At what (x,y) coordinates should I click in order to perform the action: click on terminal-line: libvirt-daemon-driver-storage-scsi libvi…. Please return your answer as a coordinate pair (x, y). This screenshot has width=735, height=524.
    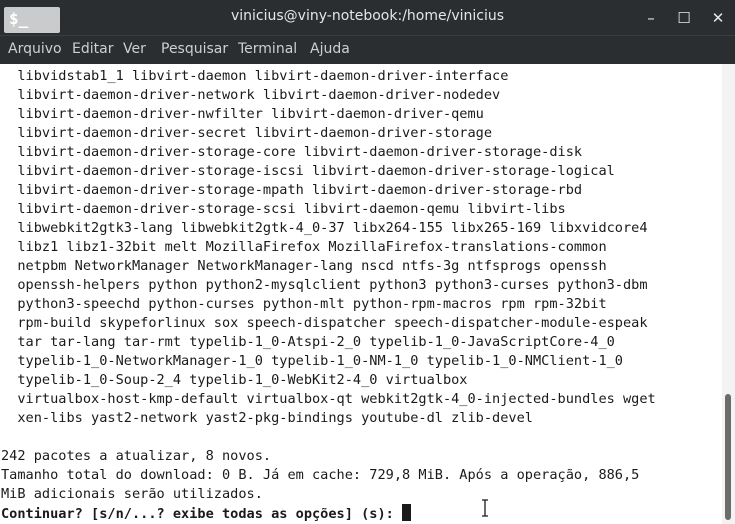
    Looking at the image, I should click on (283, 209).